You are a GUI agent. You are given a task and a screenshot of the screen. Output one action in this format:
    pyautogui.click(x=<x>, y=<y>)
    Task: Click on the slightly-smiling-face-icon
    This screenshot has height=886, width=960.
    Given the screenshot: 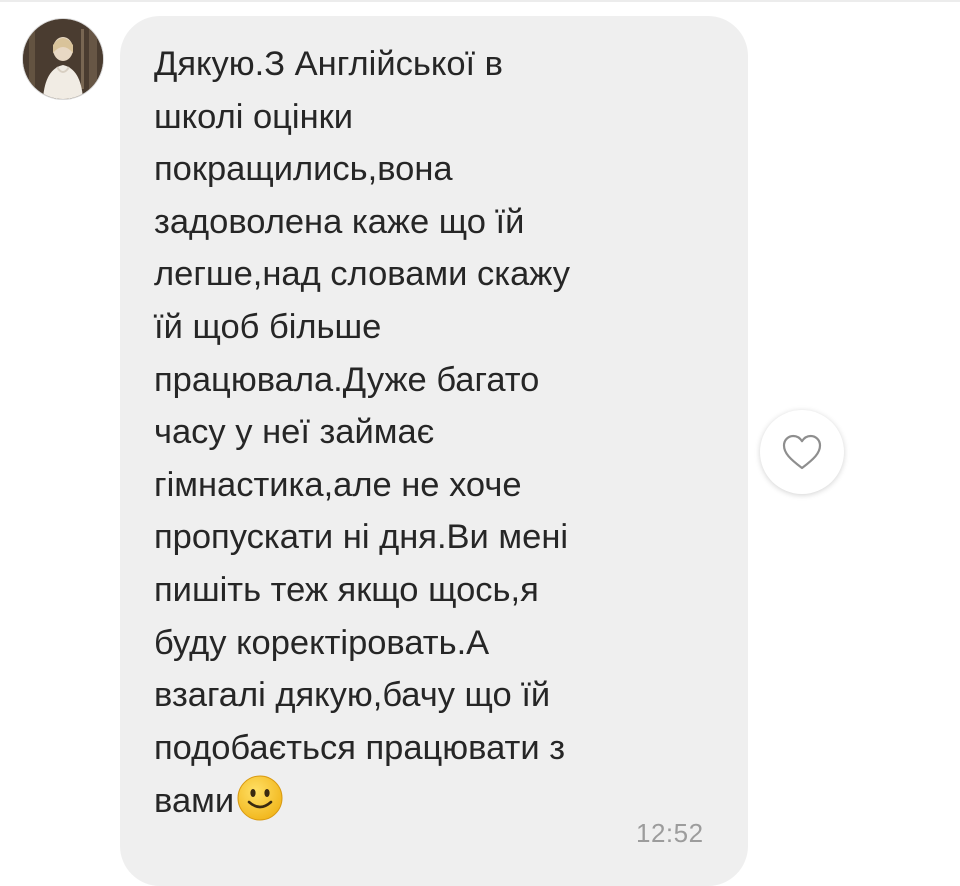 What is the action you would take?
    pyautogui.click(x=260, y=798)
    